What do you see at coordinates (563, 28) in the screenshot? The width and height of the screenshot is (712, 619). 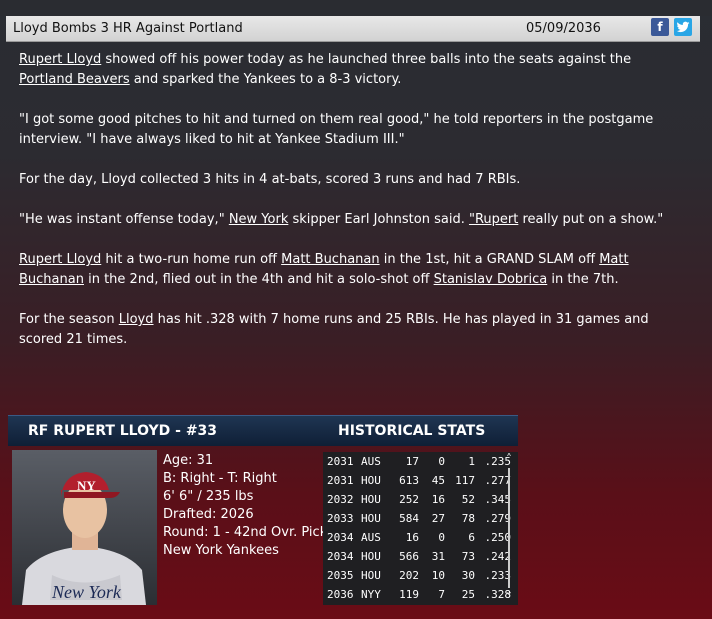 I see `article-date: 05/09/2036` at bounding box center [563, 28].